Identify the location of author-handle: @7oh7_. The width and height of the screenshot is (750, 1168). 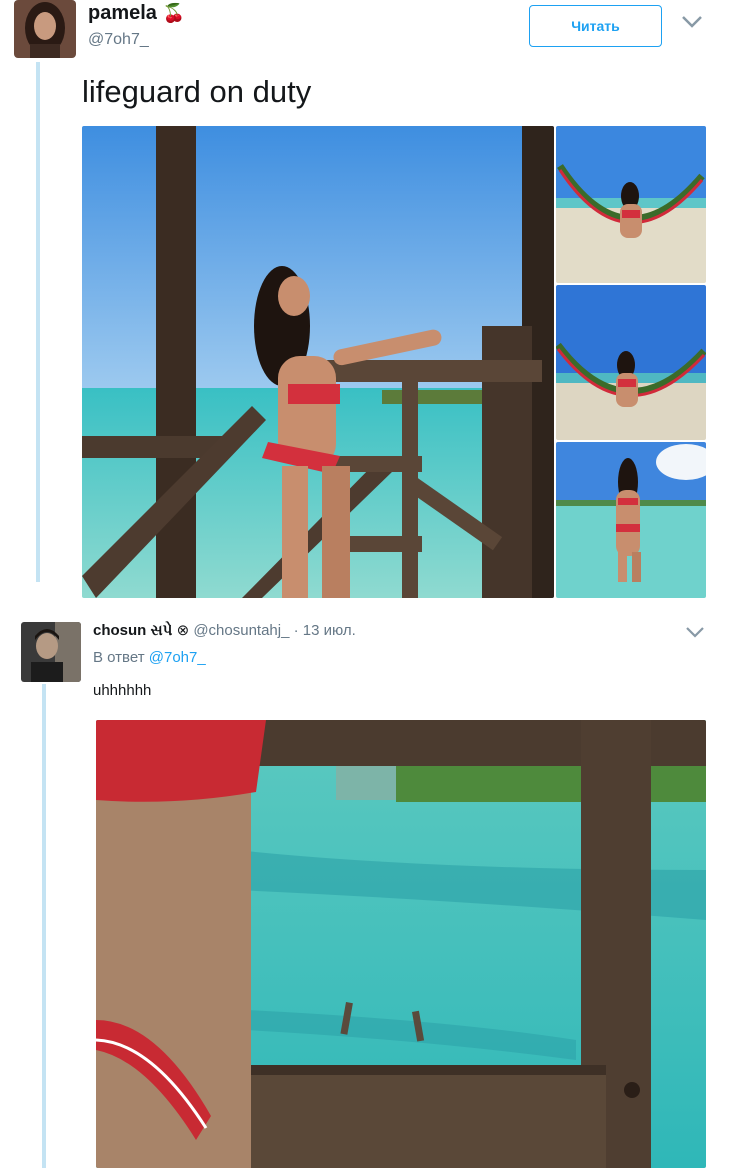
(118, 40).